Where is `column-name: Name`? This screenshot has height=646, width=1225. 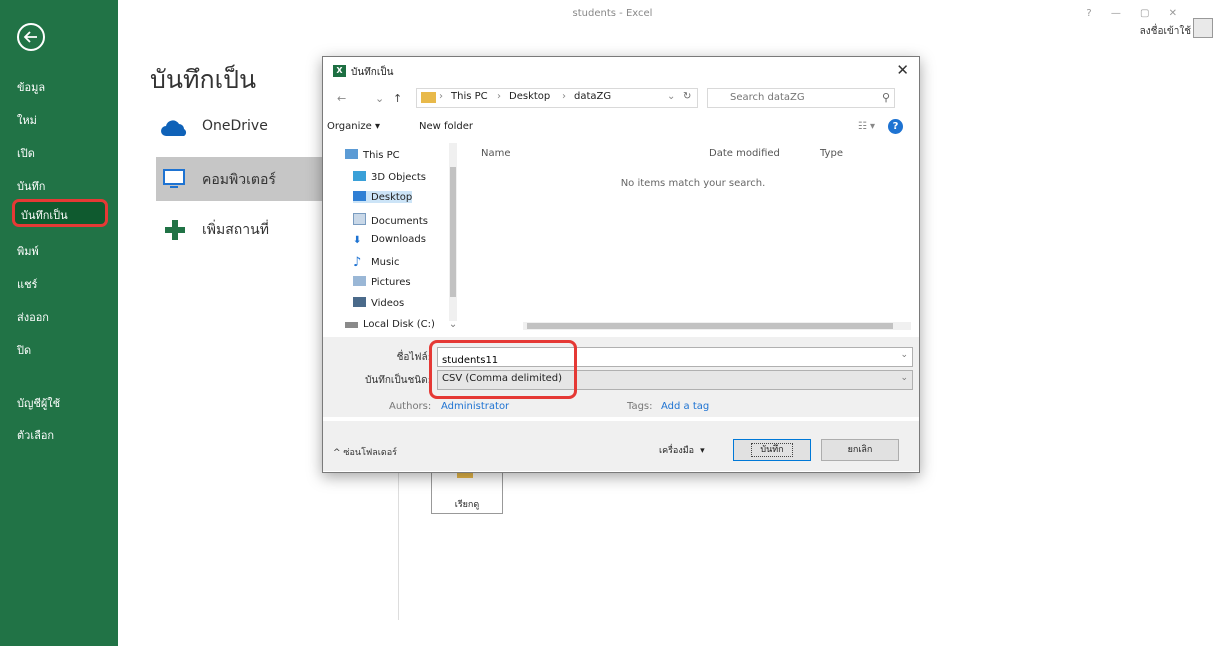
column-name: Name is located at coordinates (496, 153).